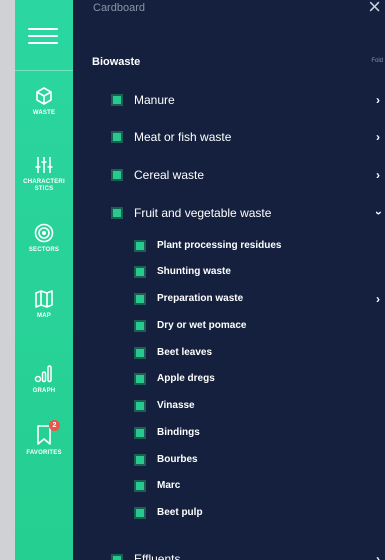  I want to click on category-label: Manure, so click(154, 100).